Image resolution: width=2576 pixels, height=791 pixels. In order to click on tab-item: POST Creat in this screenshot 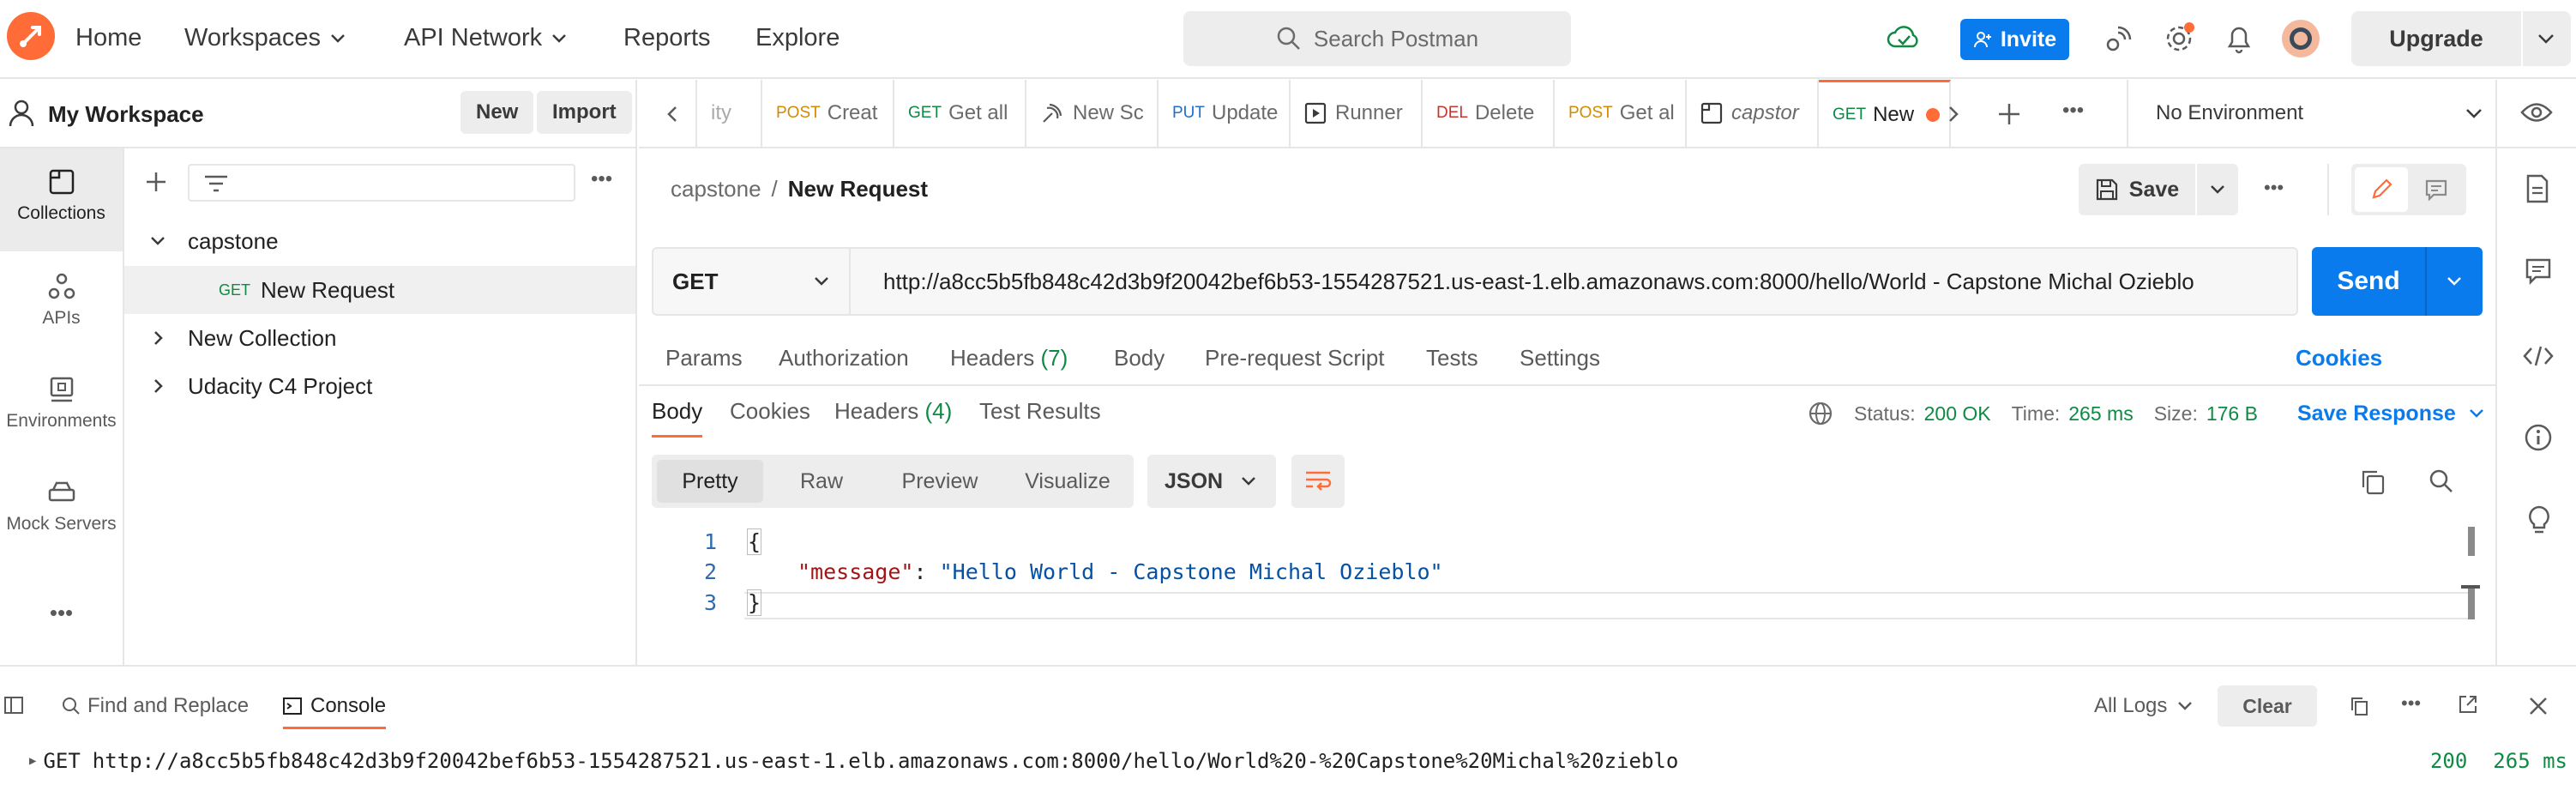, I will do `click(828, 113)`.